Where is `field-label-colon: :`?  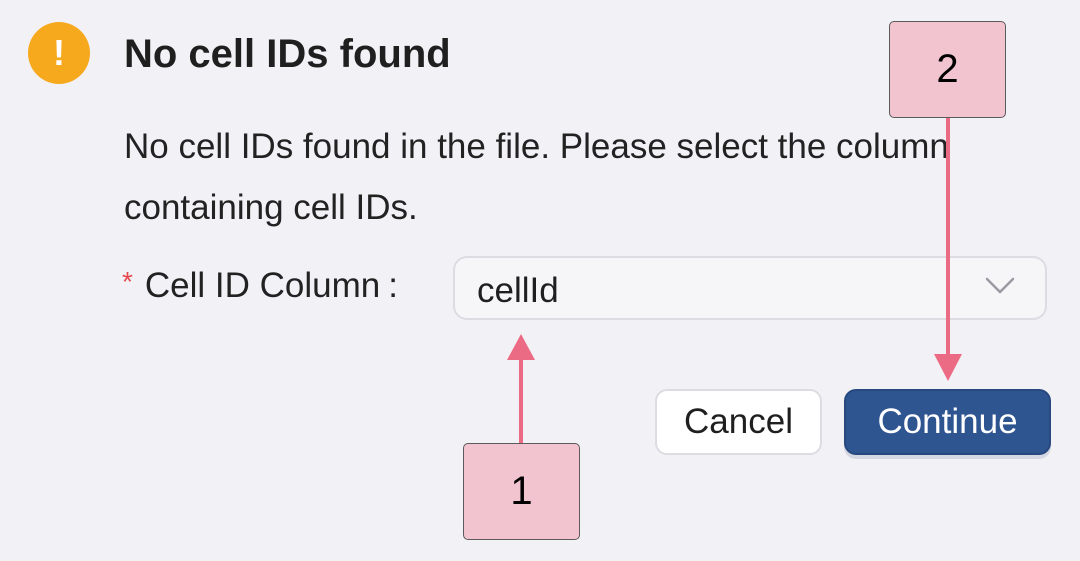 field-label-colon: : is located at coordinates (393, 285).